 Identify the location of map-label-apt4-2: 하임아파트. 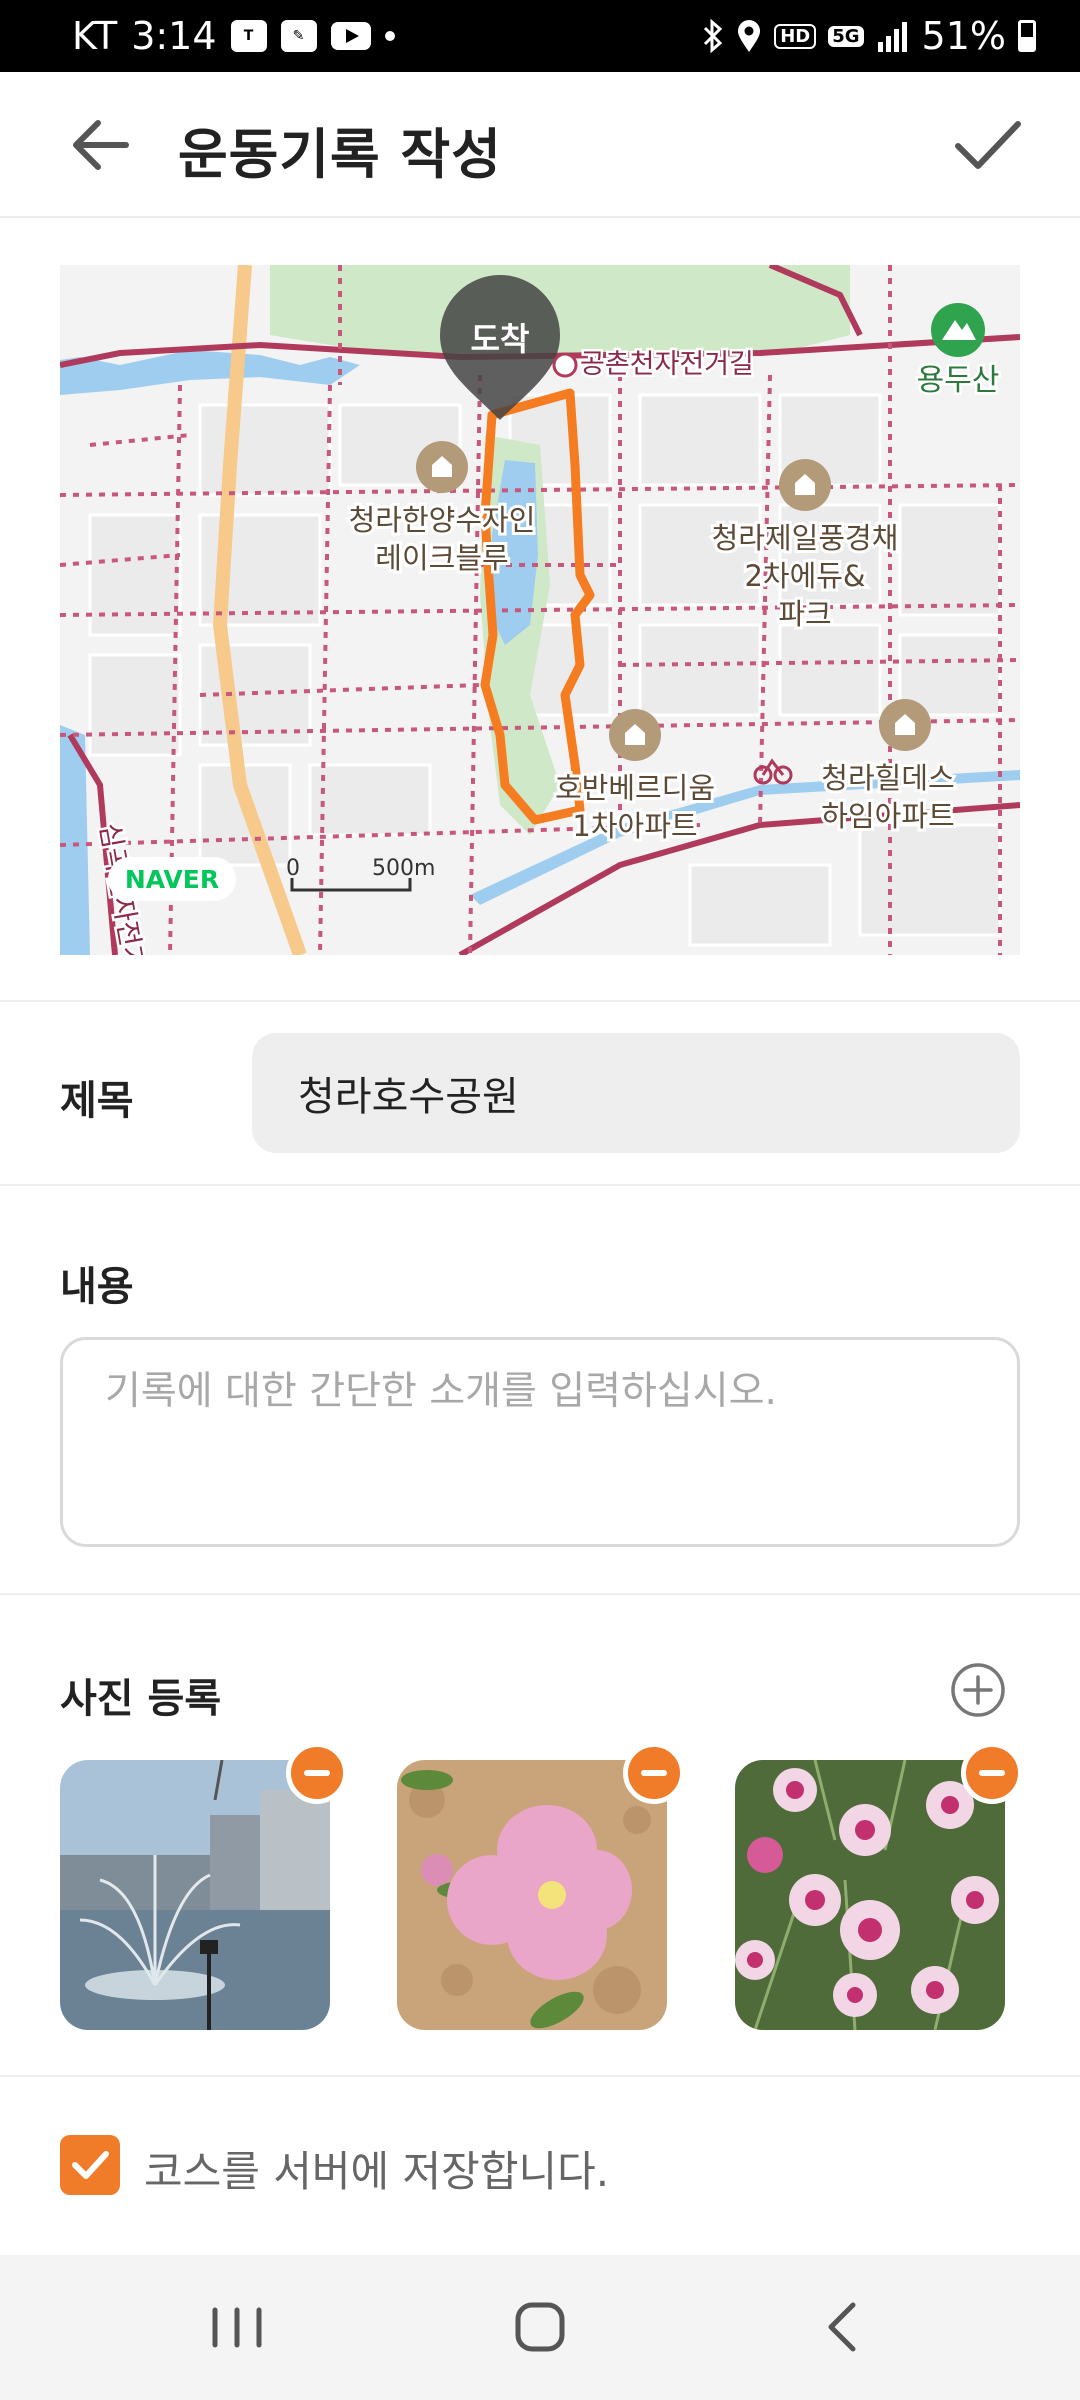
(887, 816).